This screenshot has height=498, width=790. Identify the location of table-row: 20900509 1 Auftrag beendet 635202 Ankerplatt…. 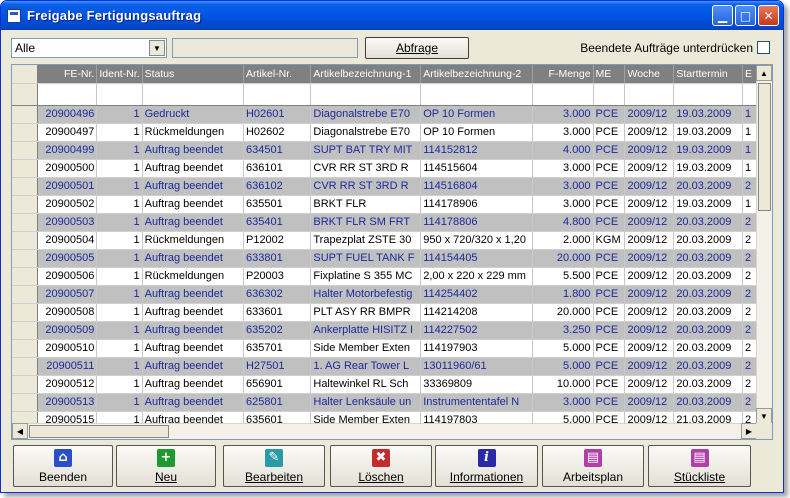
(384, 330).